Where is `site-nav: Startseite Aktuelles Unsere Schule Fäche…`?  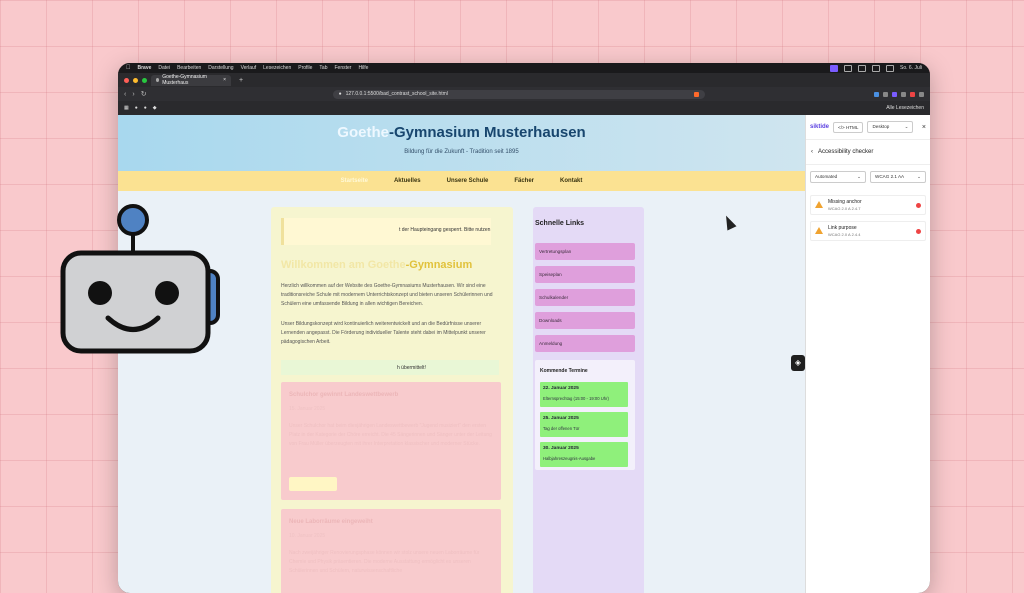 site-nav: Startseite Aktuelles Unsere Schule Fäche… is located at coordinates (461, 181).